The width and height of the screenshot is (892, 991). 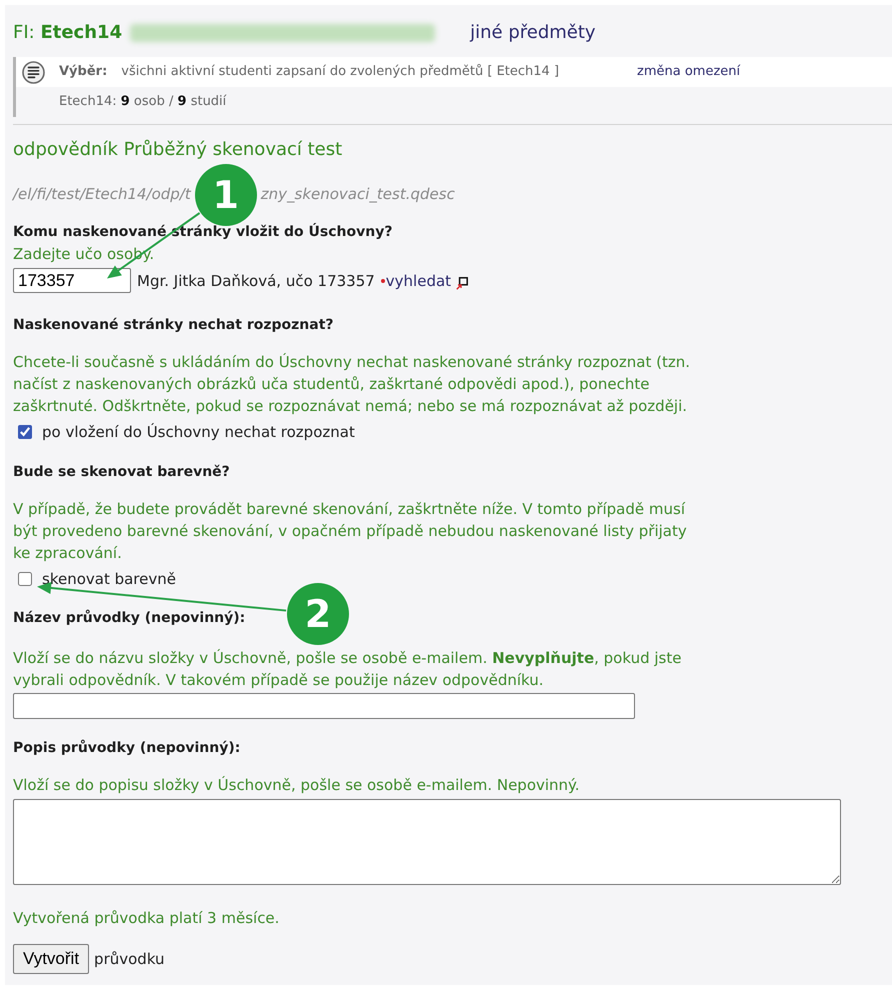 I want to click on popup-window-icon, so click(x=462, y=283).